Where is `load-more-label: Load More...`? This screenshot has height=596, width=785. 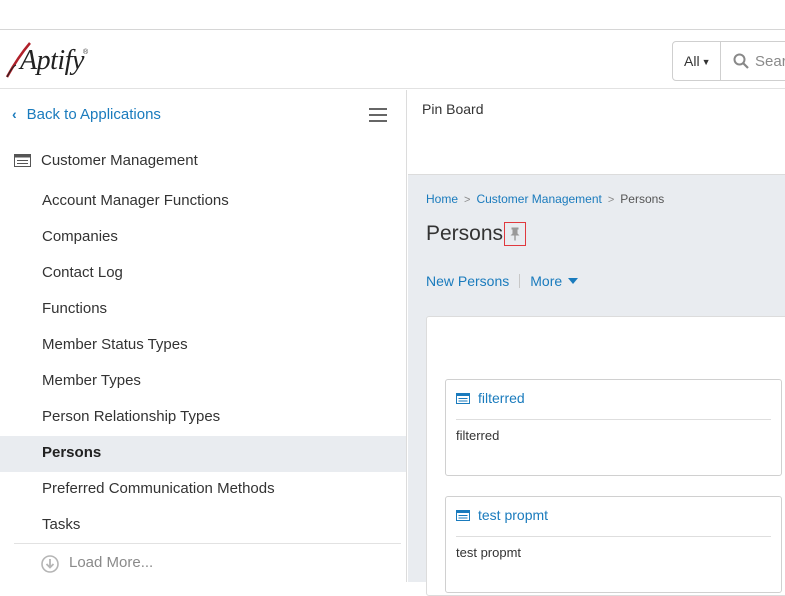
load-more-label: Load More... is located at coordinates (111, 562).